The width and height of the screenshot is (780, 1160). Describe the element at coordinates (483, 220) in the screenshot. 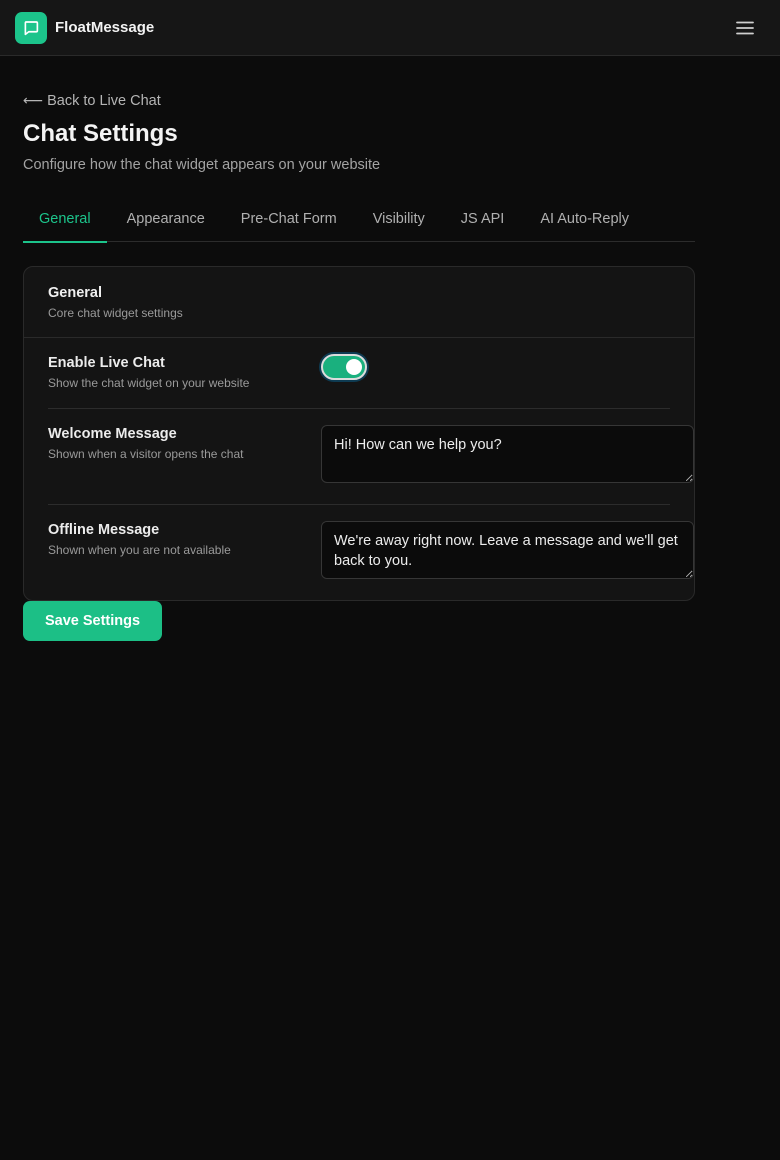

I see `tab-js-api: JS API` at that location.